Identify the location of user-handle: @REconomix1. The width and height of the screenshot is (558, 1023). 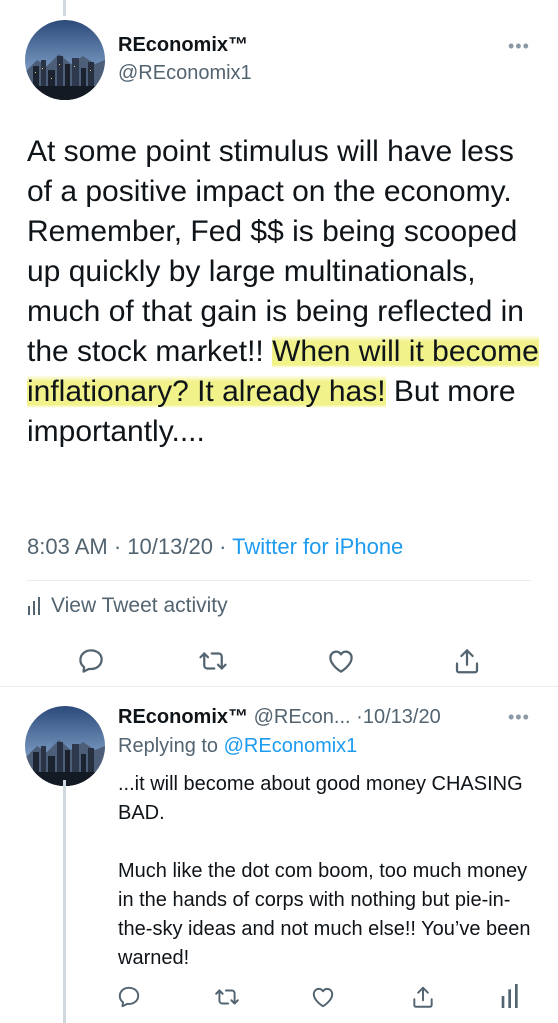
(185, 73).